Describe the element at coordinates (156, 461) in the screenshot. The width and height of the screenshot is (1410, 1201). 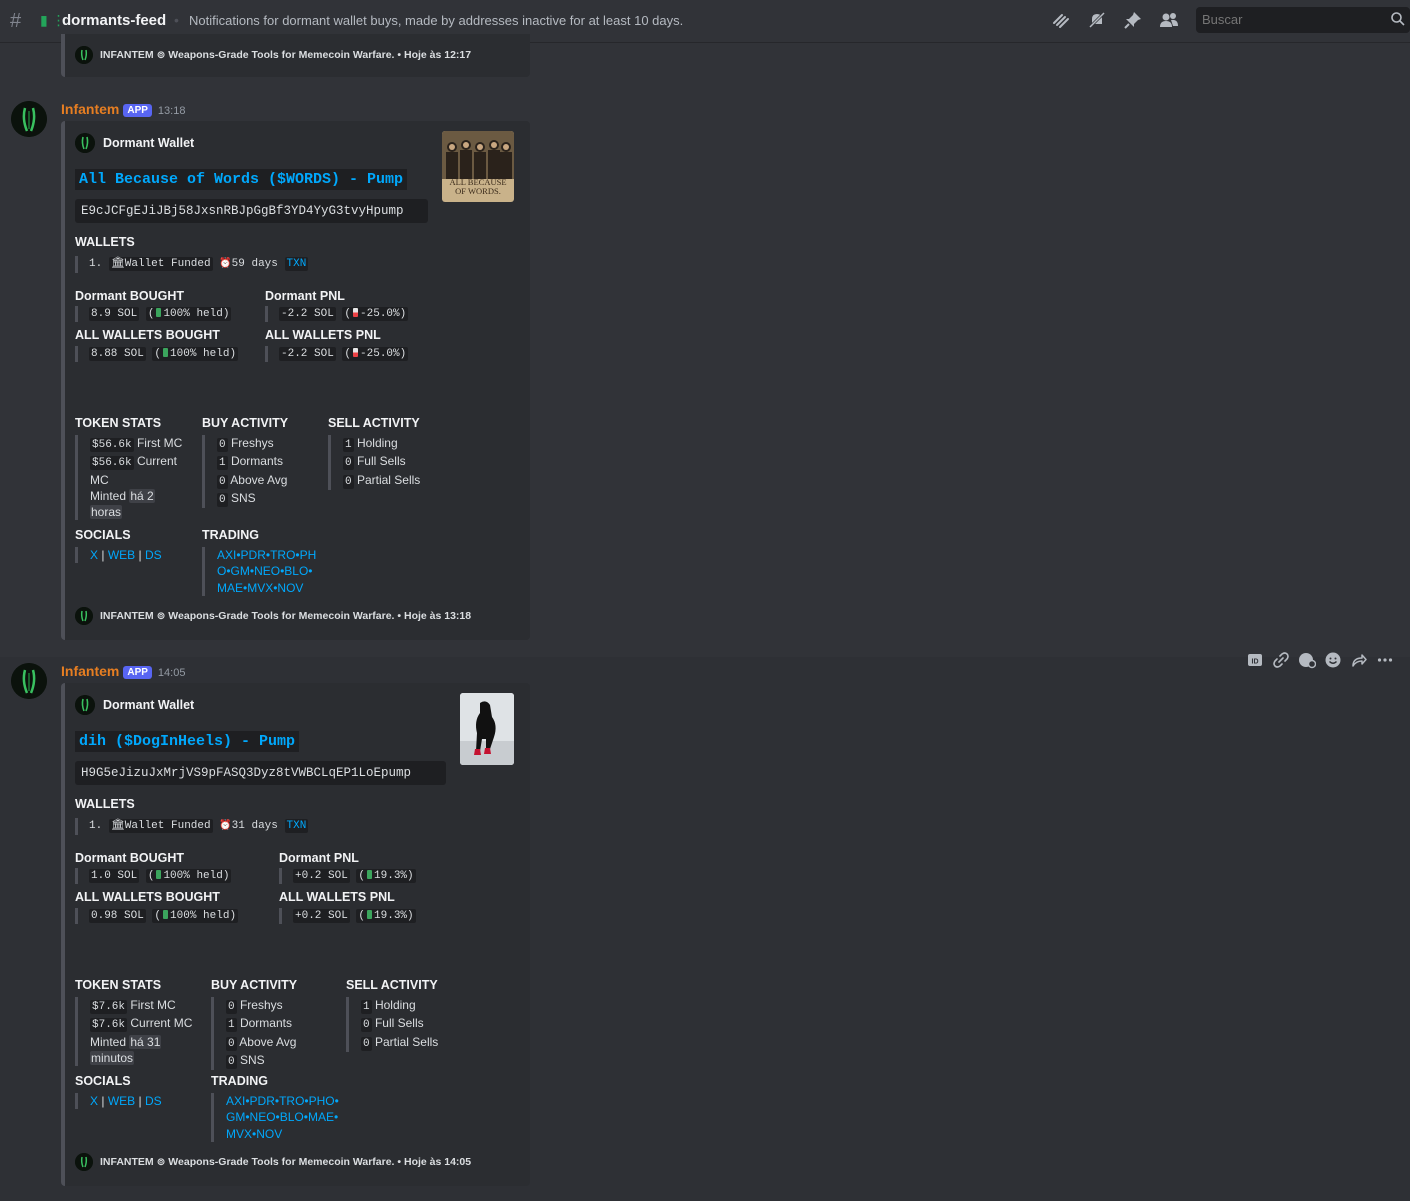
I see `current-mc-label: Current` at that location.